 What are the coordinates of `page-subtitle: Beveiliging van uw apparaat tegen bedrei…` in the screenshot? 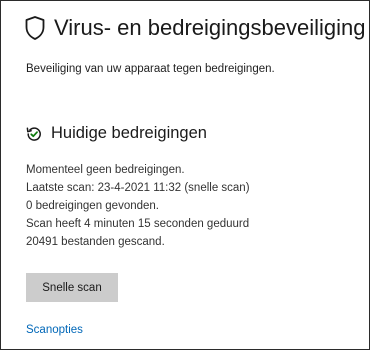 It's located at (150, 69).